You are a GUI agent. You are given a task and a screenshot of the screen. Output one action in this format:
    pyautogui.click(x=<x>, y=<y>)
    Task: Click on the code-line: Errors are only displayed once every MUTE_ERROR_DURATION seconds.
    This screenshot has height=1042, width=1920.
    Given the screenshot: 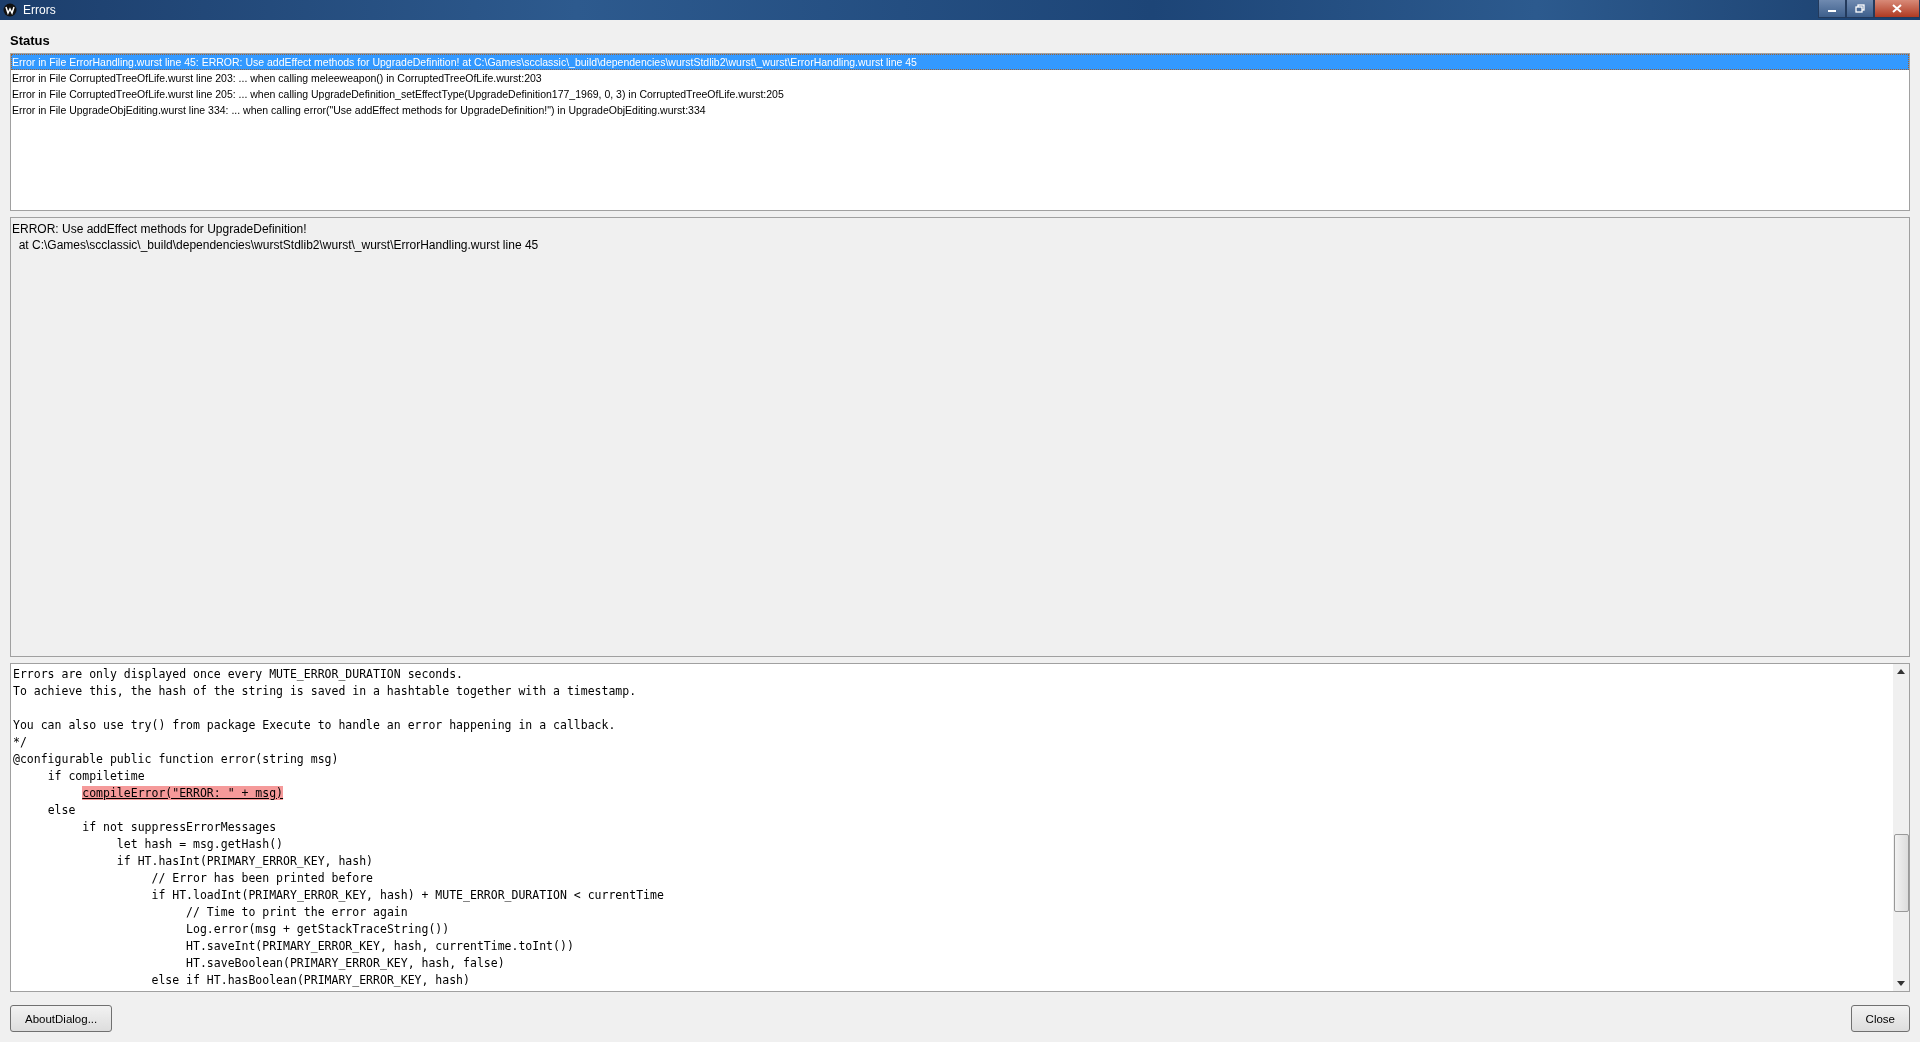 What is the action you would take?
    pyautogui.click(x=238, y=674)
    